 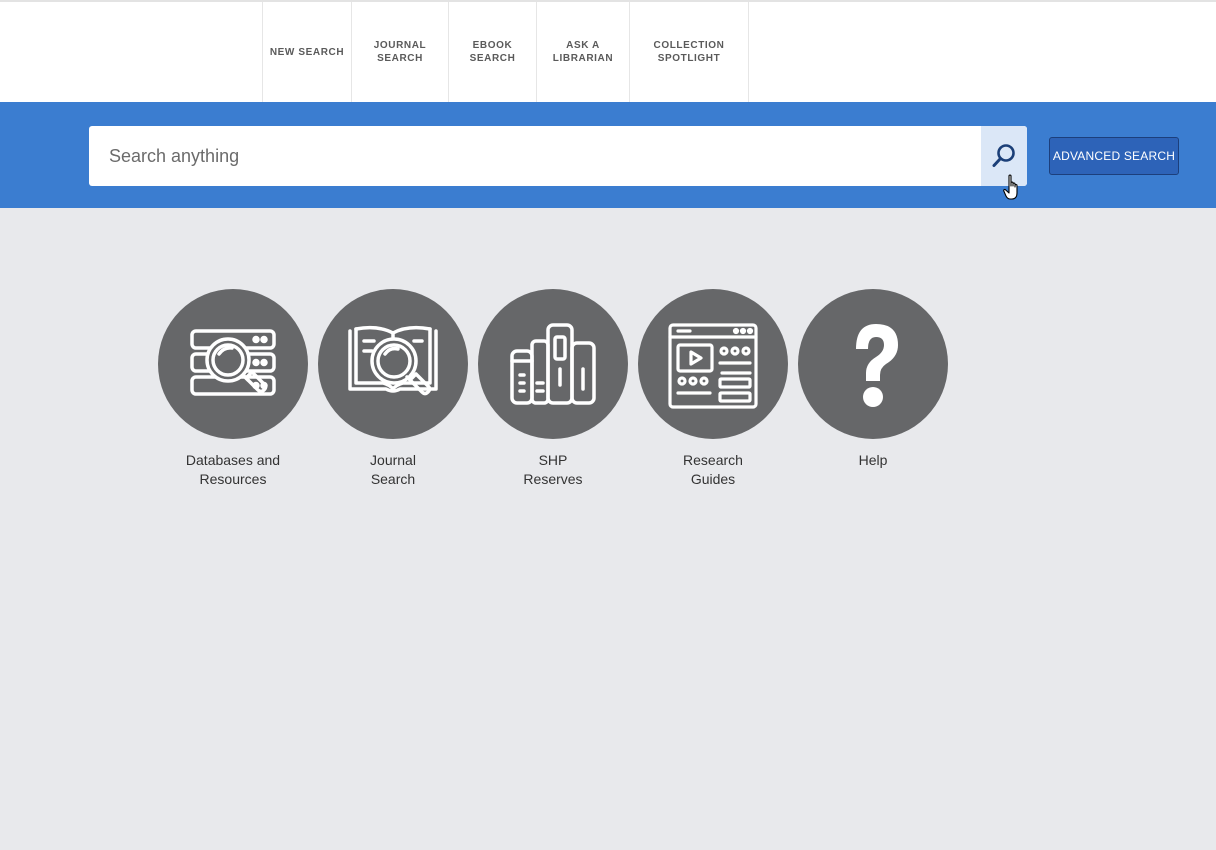 I want to click on search-icon, so click(x=1003, y=155).